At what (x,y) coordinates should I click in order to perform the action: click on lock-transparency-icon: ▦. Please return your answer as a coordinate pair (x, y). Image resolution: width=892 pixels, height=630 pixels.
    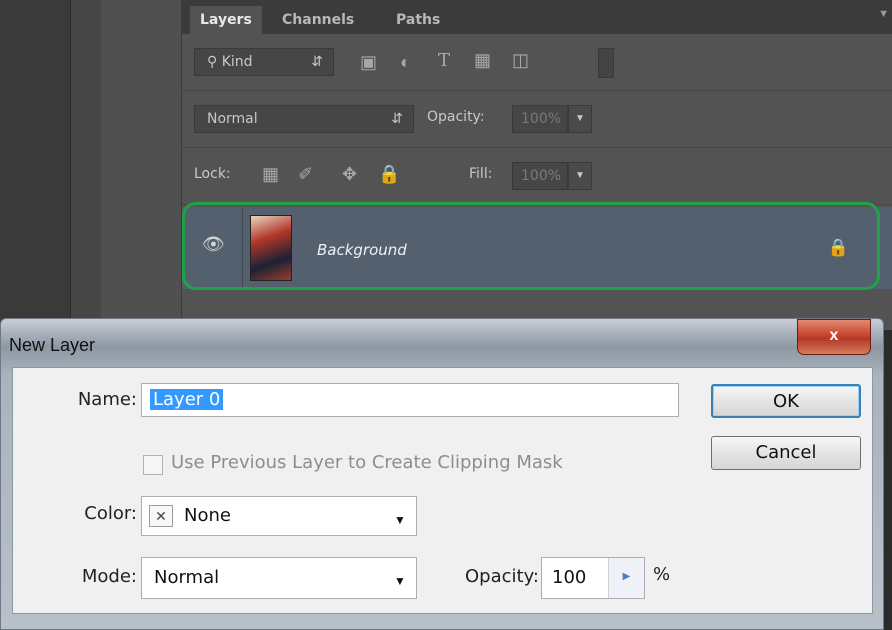
    Looking at the image, I should click on (270, 174).